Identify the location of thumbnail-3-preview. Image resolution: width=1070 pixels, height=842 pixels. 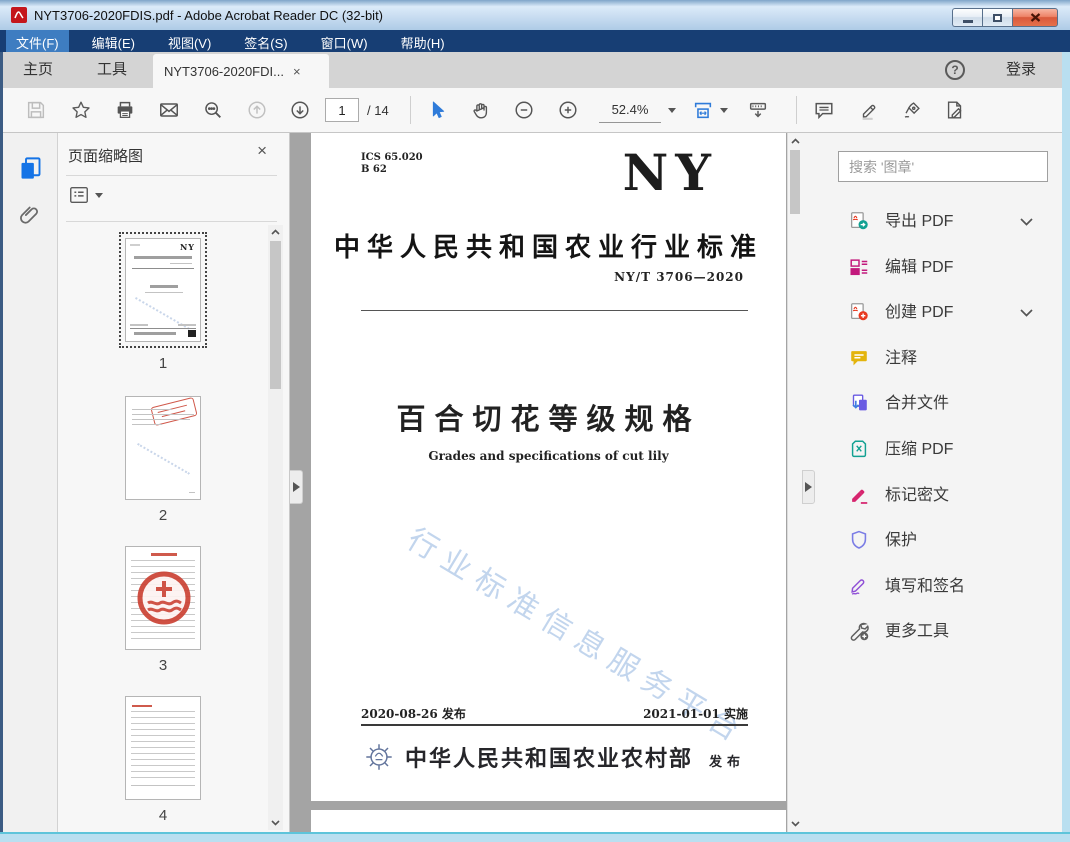
(163, 598).